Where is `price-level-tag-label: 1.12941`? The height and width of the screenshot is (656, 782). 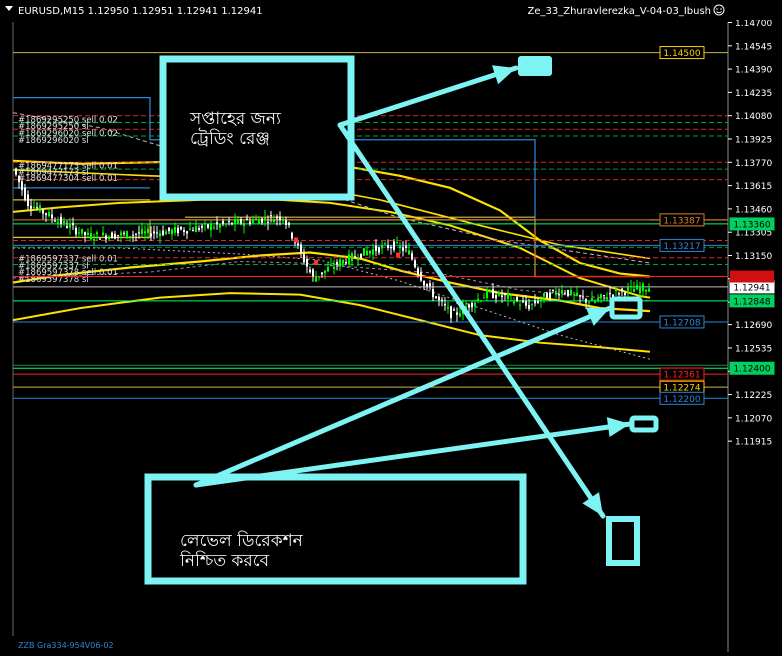
price-level-tag-label: 1.12941 is located at coordinates (751, 288).